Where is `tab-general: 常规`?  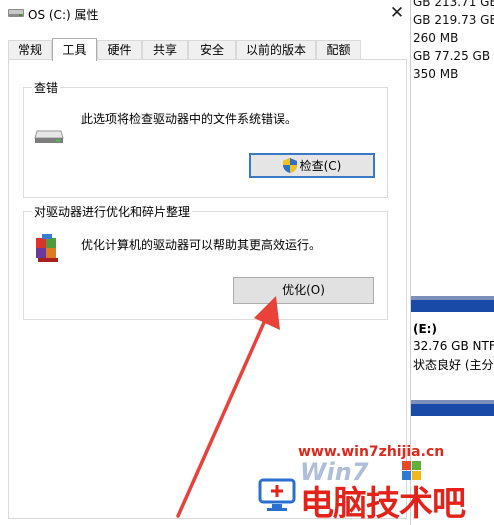 tab-general: 常规 is located at coordinates (30, 49).